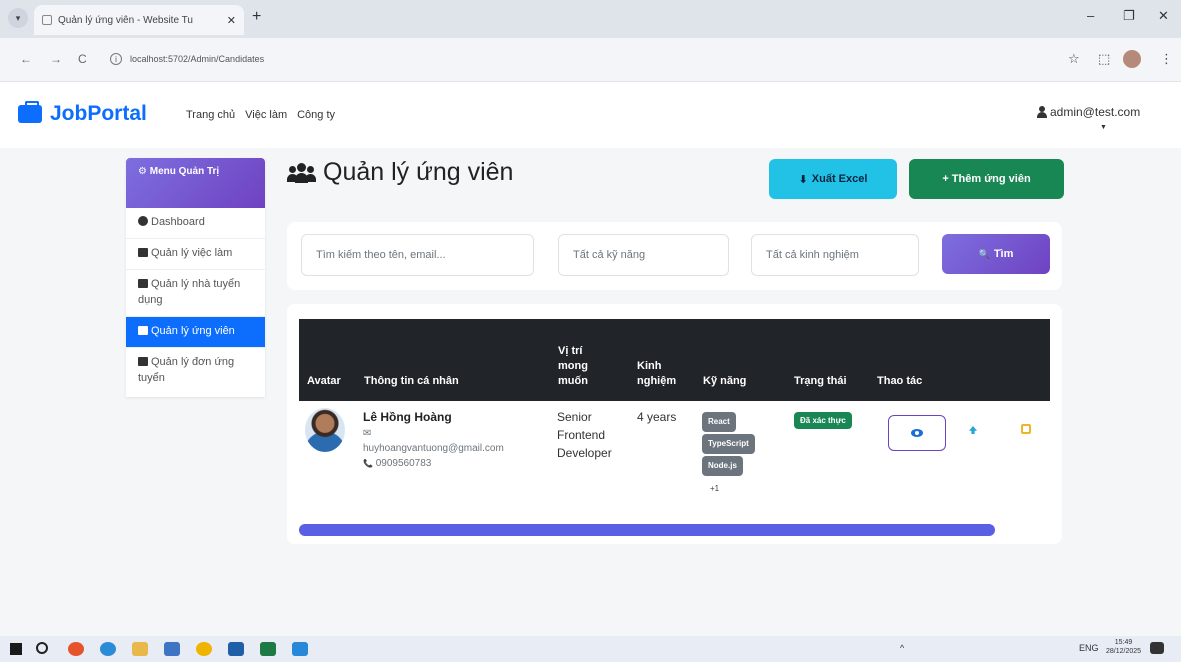  I want to click on candidate-email: huyhoangvantuong@gmail.com, so click(433, 448).